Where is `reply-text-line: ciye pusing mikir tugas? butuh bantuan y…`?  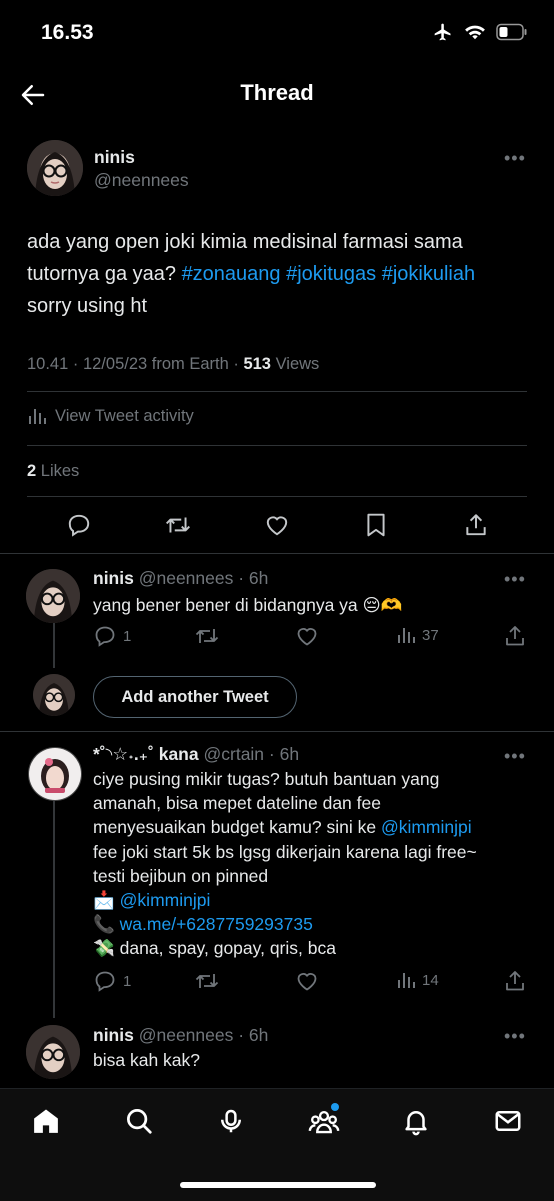 reply-text-line: ciye pusing mikir tugas? butuh bantuan y… is located at coordinates (266, 779).